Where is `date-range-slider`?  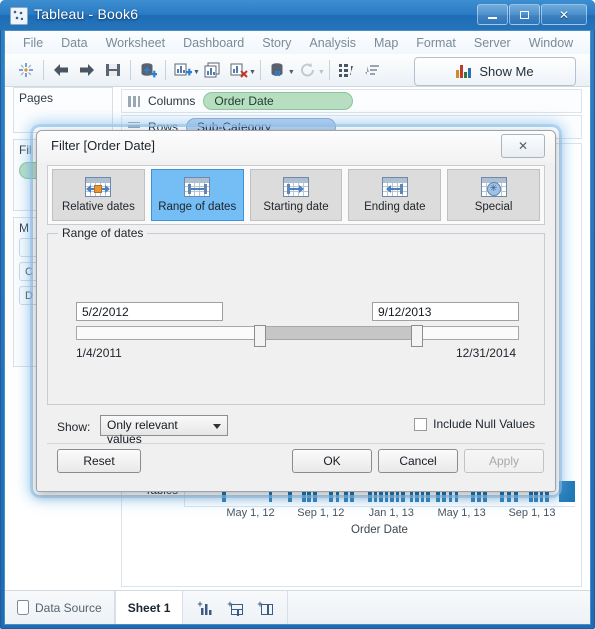
date-range-slider is located at coordinates (297, 339).